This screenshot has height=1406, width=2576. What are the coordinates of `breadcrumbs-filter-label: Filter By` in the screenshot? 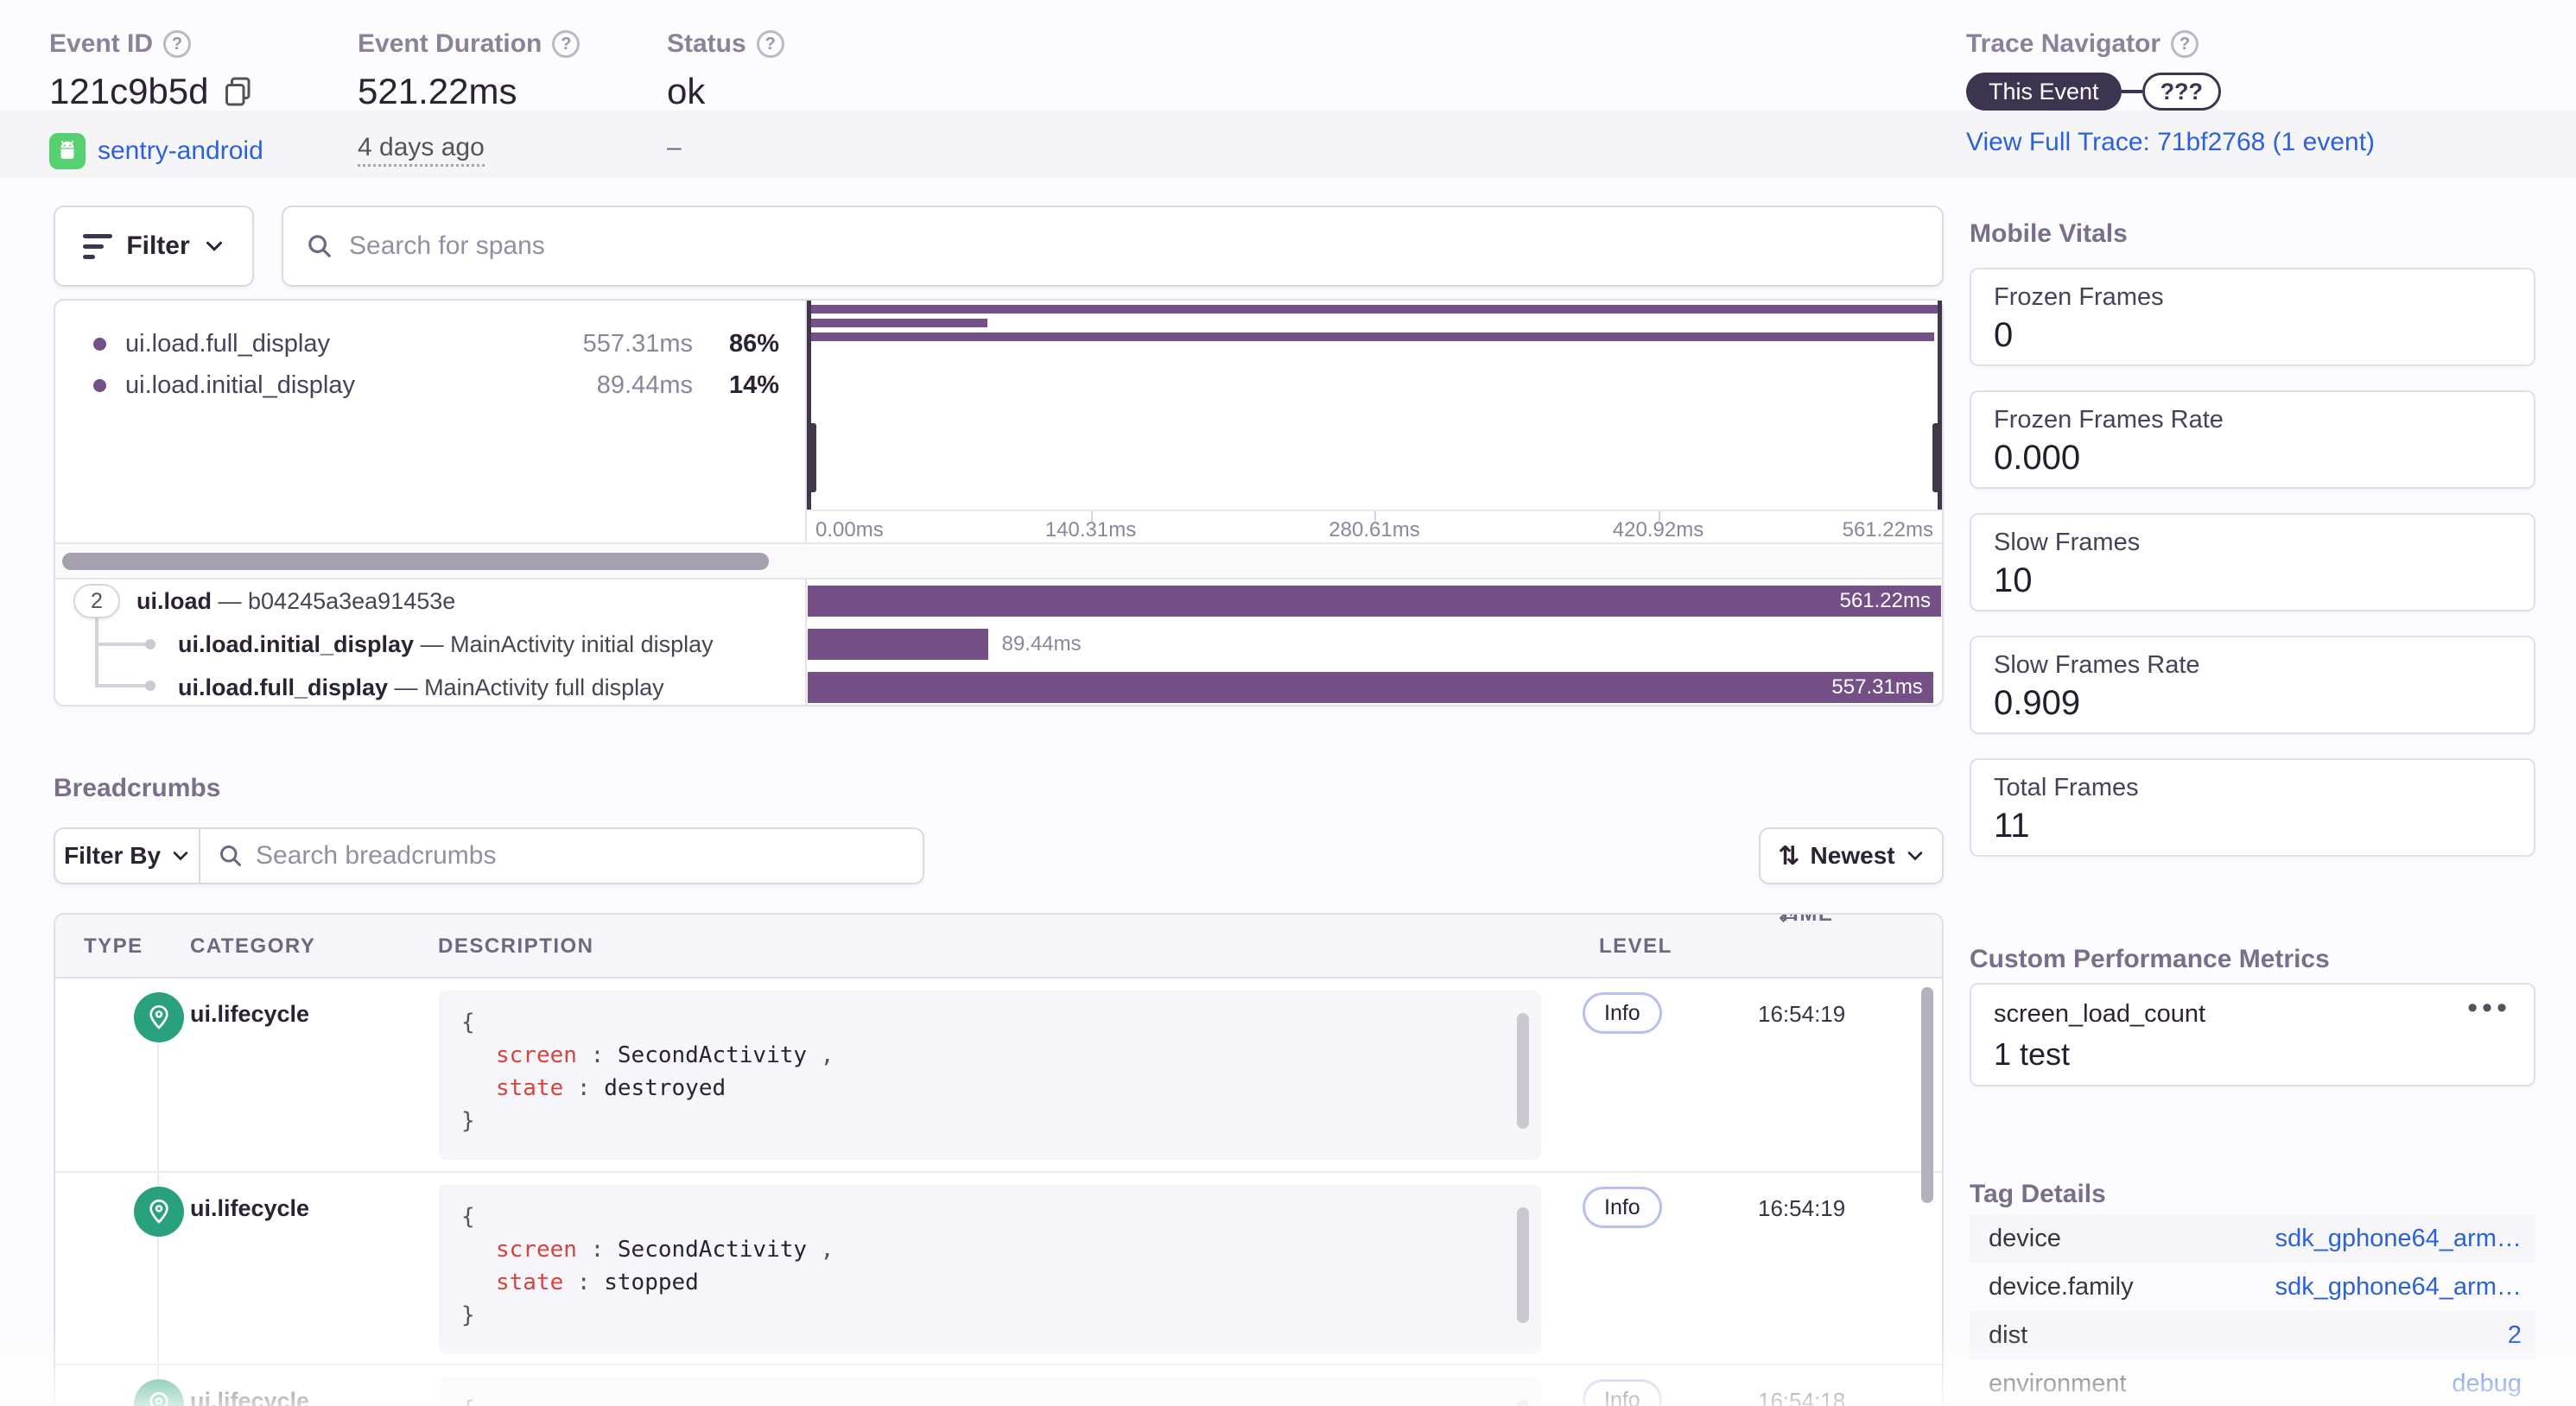 It's located at (112, 855).